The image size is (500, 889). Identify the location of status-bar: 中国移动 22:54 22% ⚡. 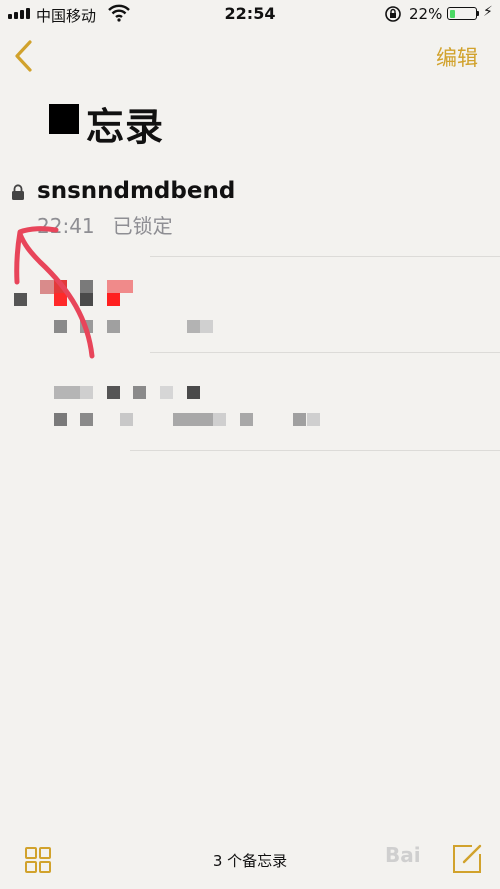
(250, 14).